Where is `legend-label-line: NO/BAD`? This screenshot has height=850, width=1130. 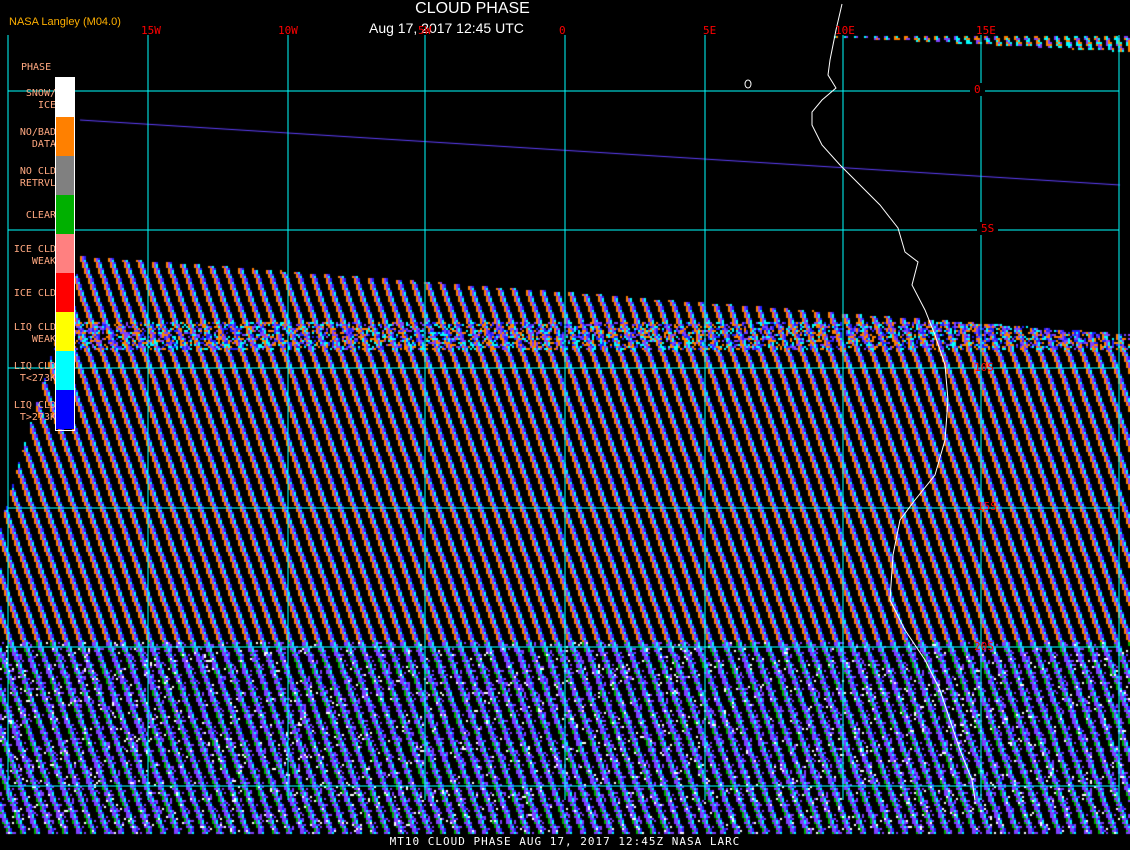
legend-label-line: NO/BAD is located at coordinates (38, 133).